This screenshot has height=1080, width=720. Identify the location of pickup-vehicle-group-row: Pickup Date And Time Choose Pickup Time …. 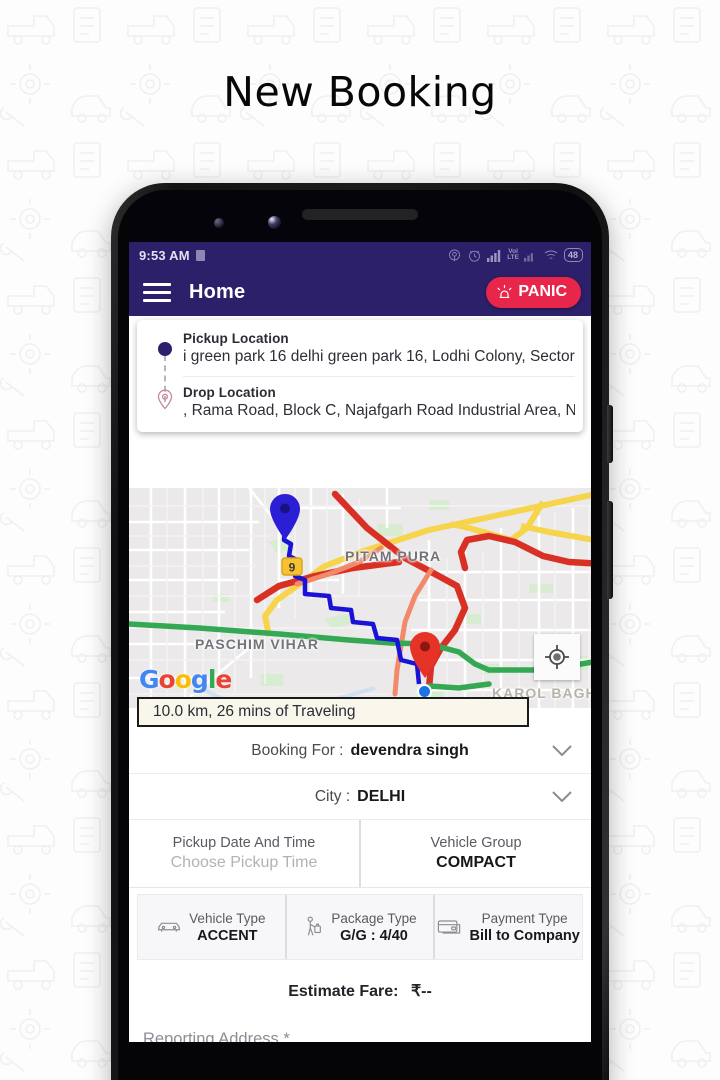
(360, 854).